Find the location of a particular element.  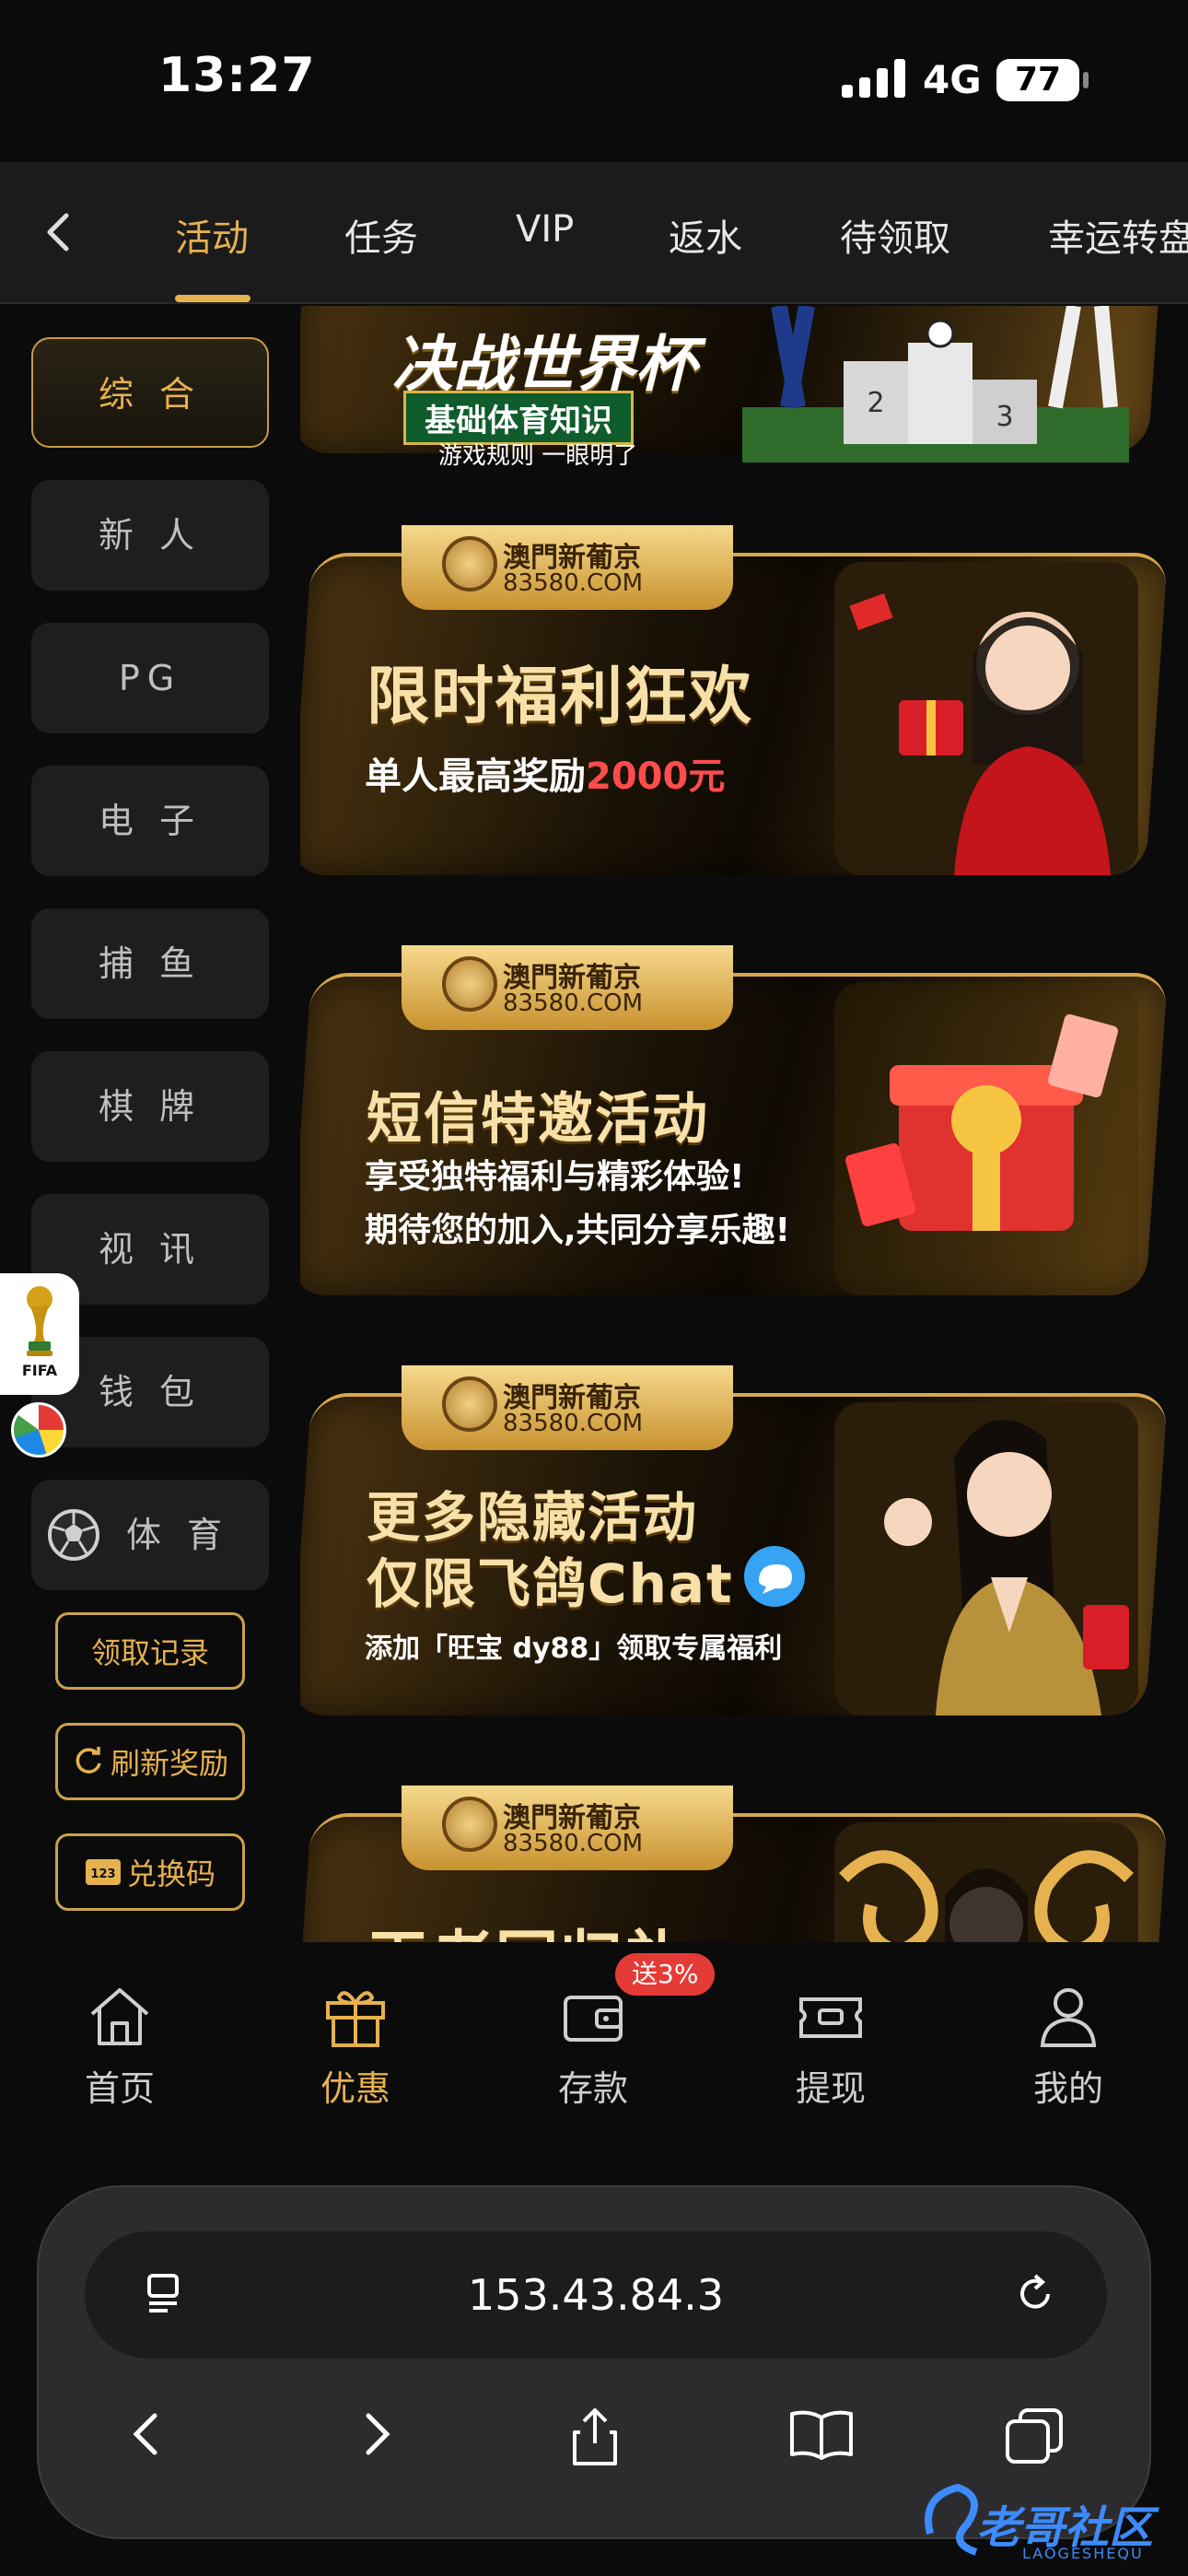

tab-vip: VIP is located at coordinates (545, 229).